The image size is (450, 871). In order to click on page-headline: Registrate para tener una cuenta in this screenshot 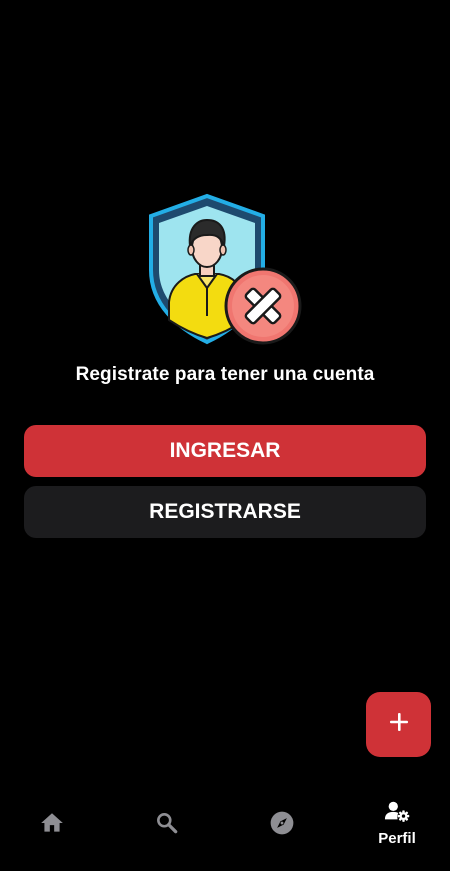, I will do `click(225, 374)`.